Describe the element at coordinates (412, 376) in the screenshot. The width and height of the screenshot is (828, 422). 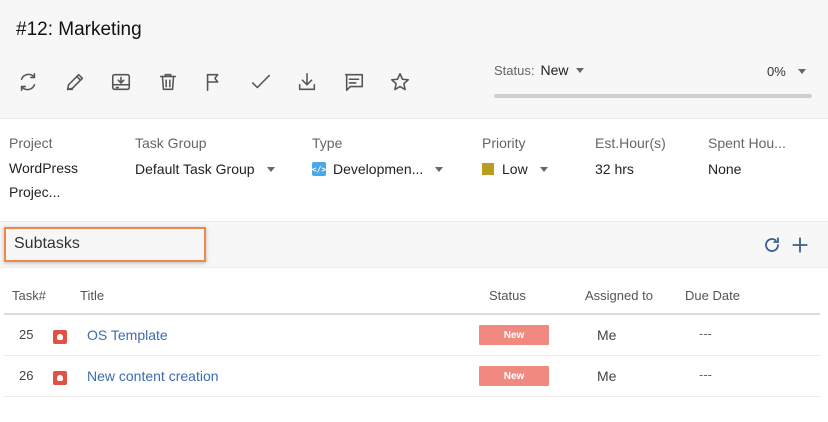
I see `table-row: 26 New content creation New Me ---` at that location.